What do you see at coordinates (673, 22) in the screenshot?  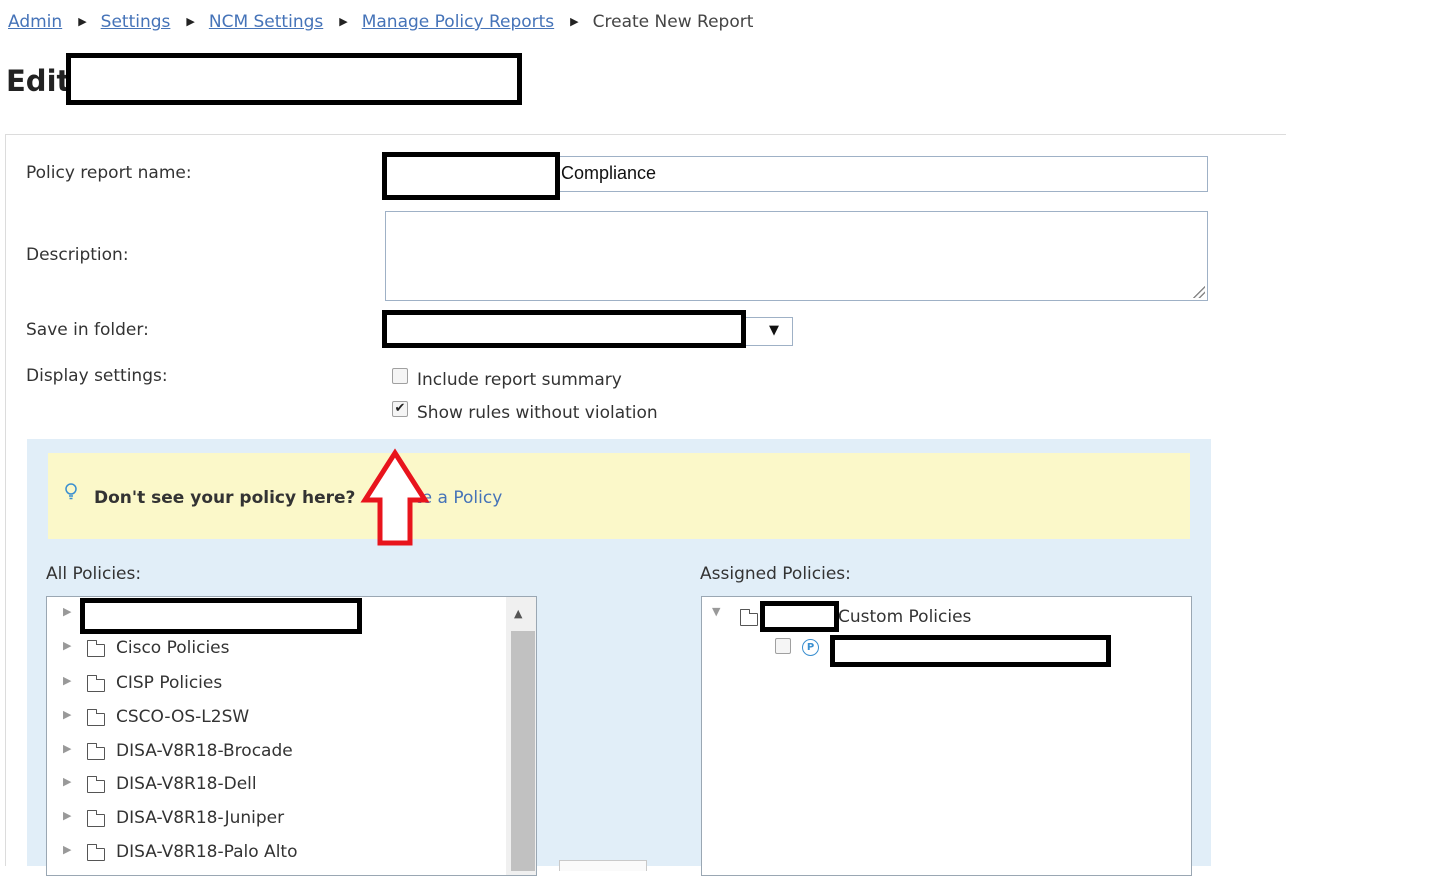 I see `breadcrumb-current: Create New Report` at bounding box center [673, 22].